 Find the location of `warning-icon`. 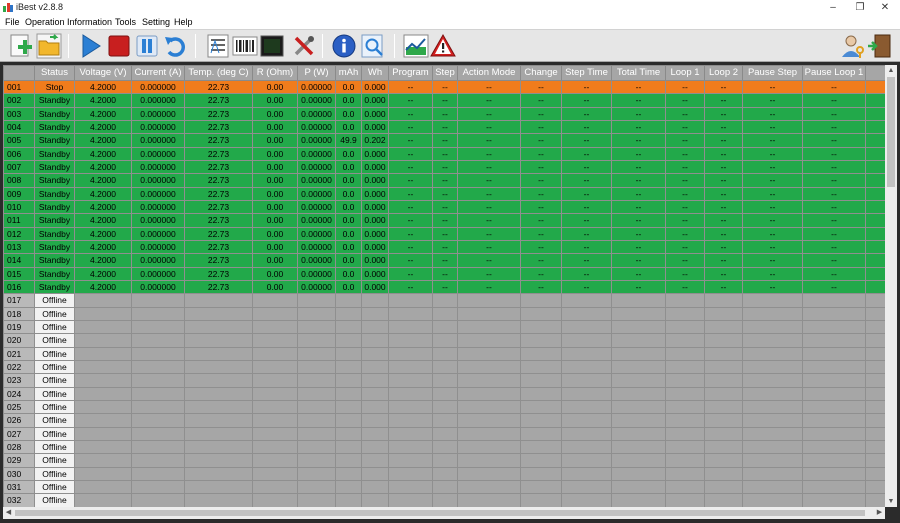

warning-icon is located at coordinates (443, 46).